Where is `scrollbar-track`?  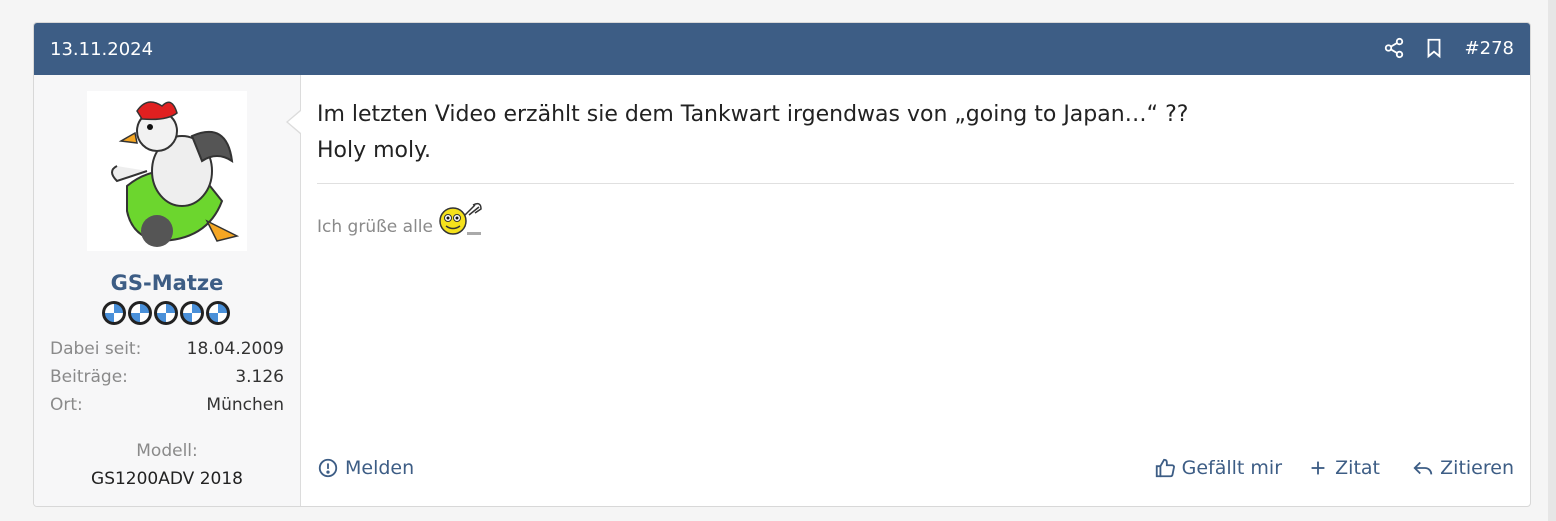 scrollbar-track is located at coordinates (1552, 260).